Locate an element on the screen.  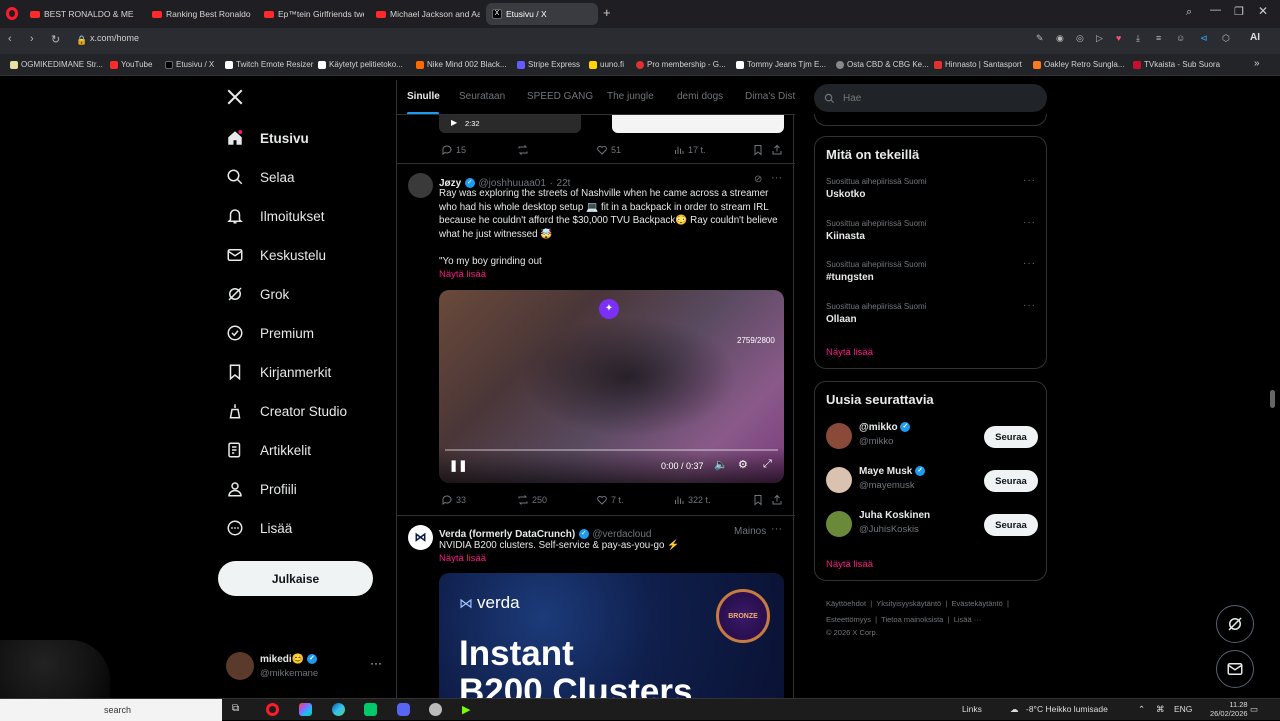
close-icon: ✕ is located at coordinates (1263, 11).